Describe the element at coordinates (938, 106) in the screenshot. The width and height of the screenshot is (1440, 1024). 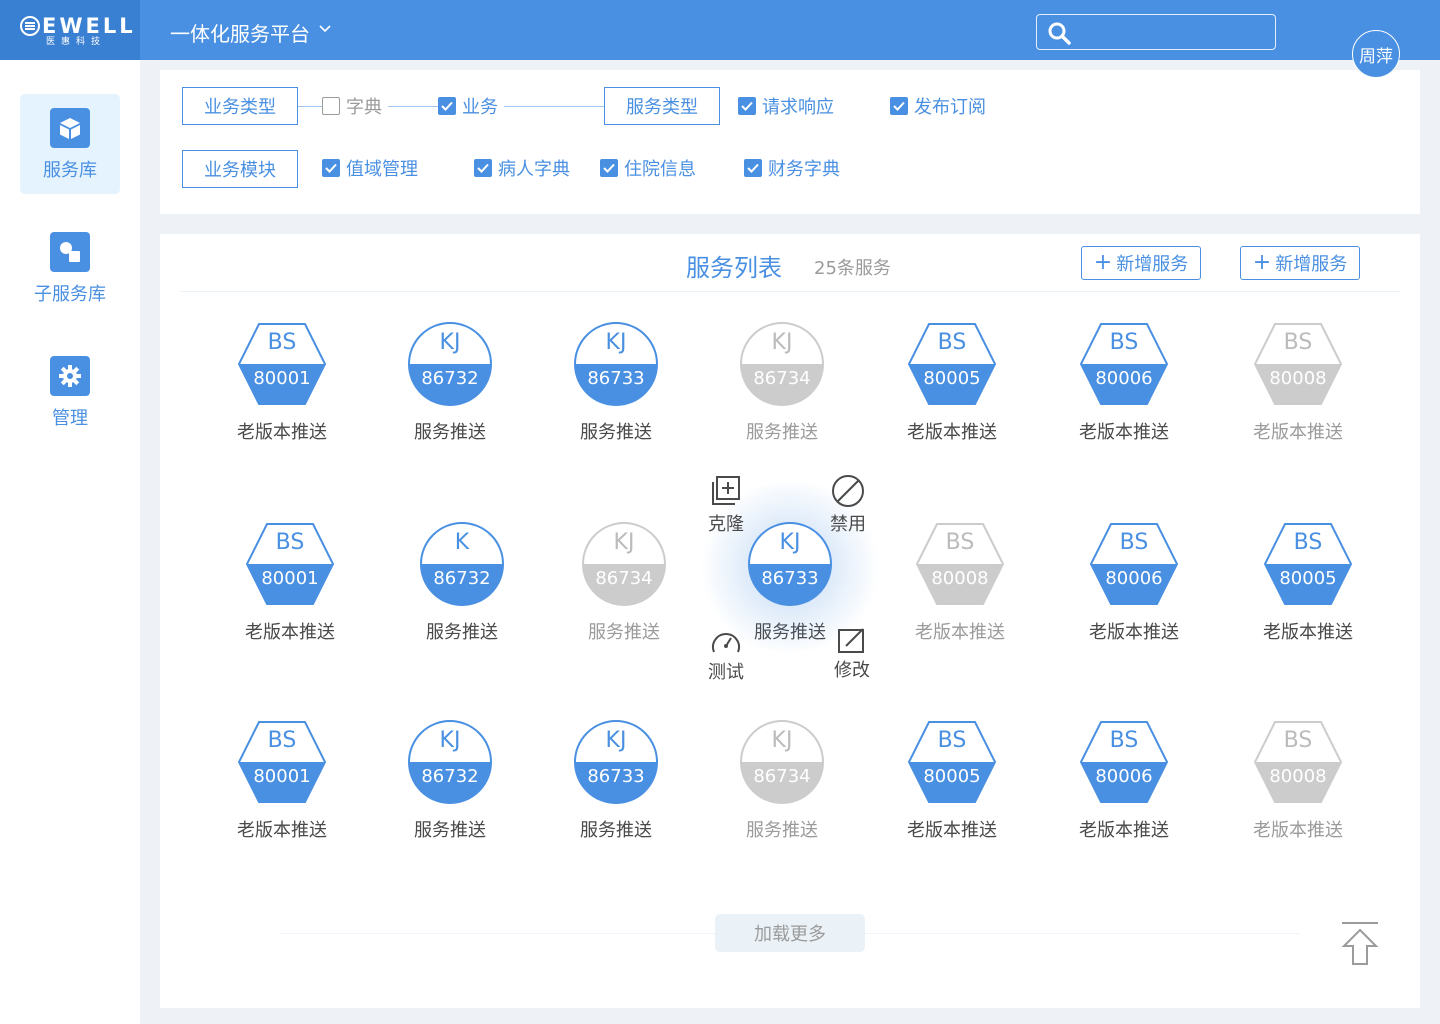
I see `checkbox-publish-subscribe: 发布订阅` at that location.